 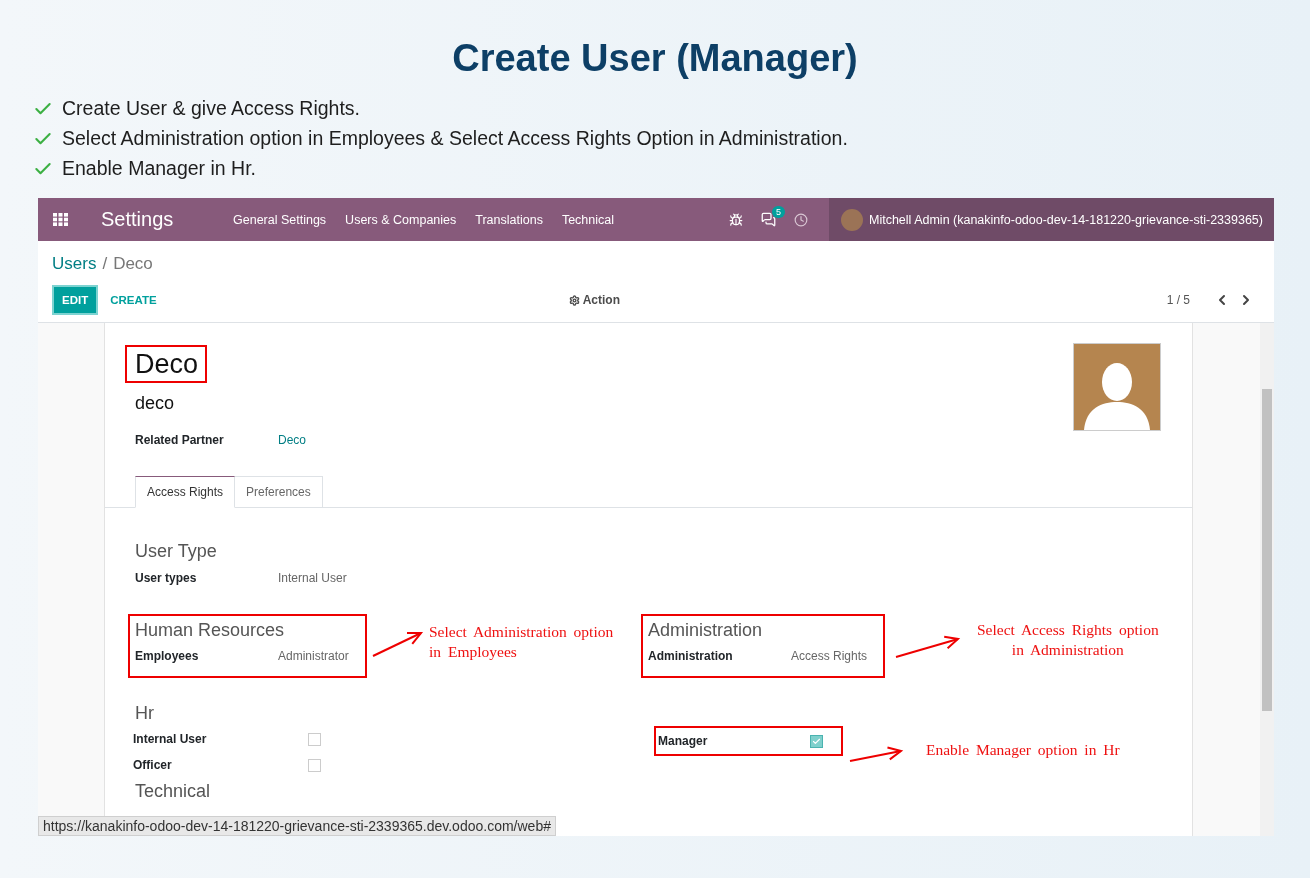 What do you see at coordinates (1178, 300) in the screenshot?
I see `pager-text: 1 / 5` at bounding box center [1178, 300].